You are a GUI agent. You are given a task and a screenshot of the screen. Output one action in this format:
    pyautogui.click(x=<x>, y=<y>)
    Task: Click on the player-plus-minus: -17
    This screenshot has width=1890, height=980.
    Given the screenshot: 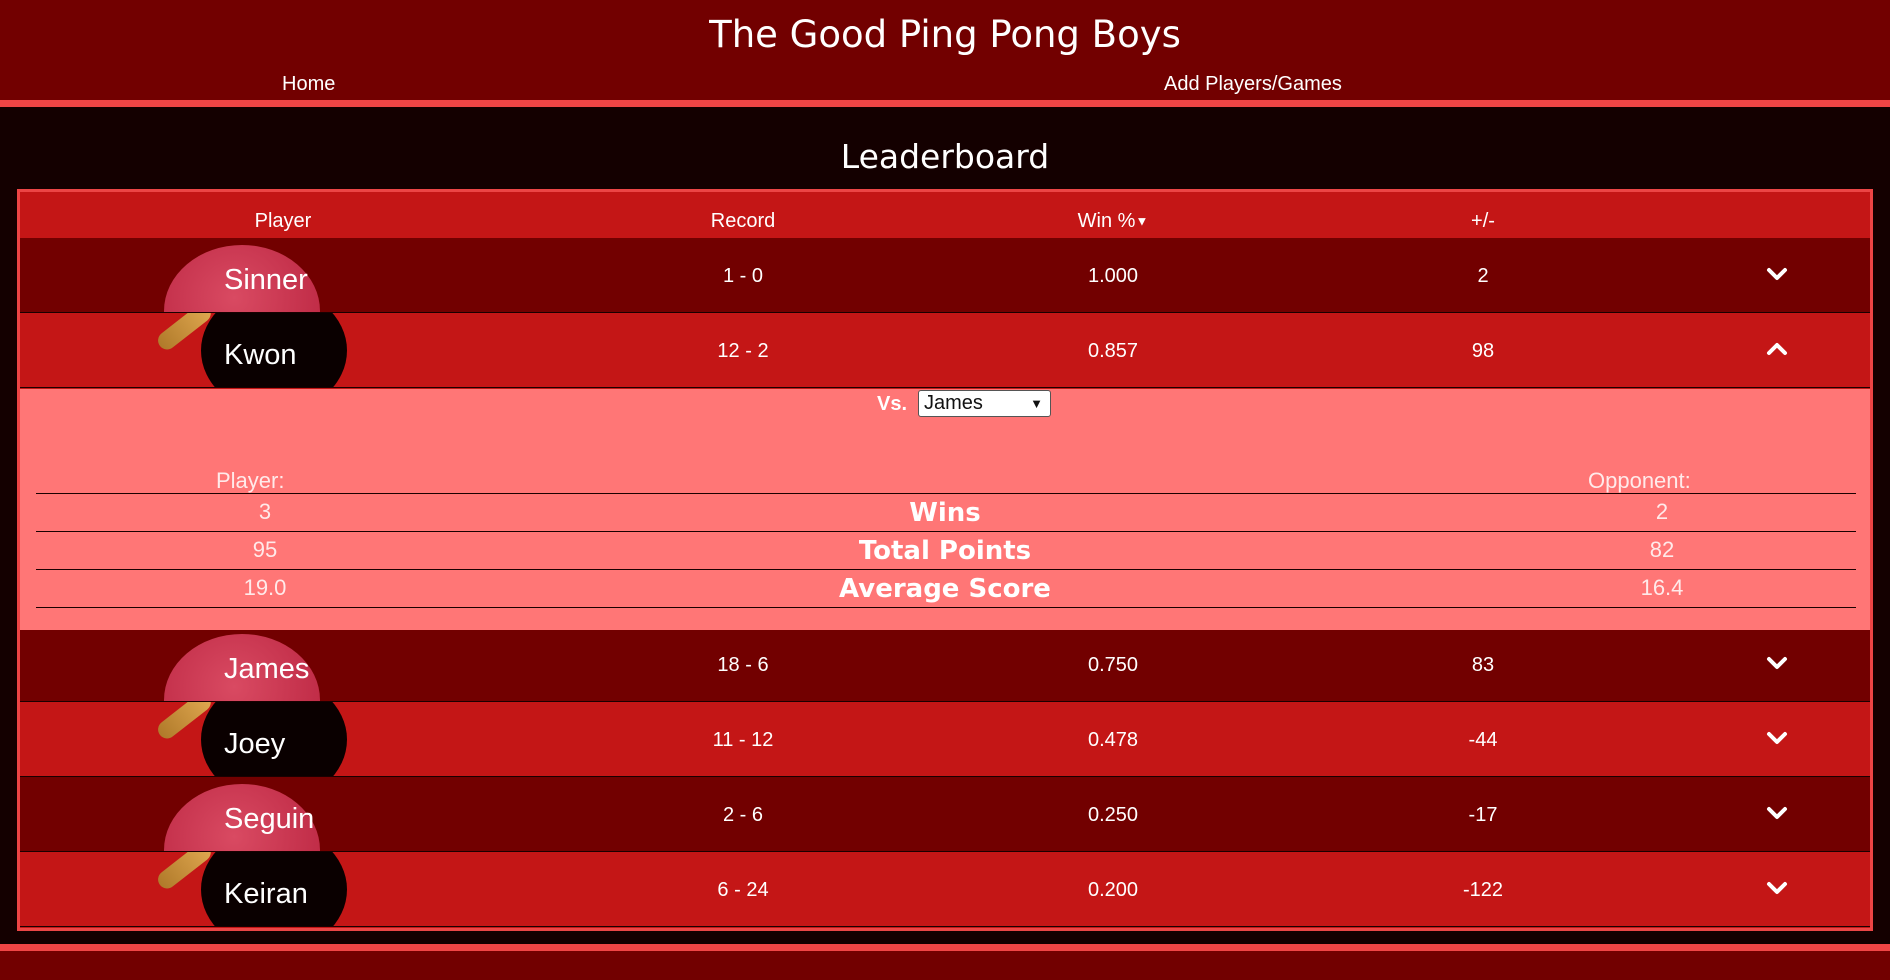 What is the action you would take?
    pyautogui.click(x=1483, y=815)
    